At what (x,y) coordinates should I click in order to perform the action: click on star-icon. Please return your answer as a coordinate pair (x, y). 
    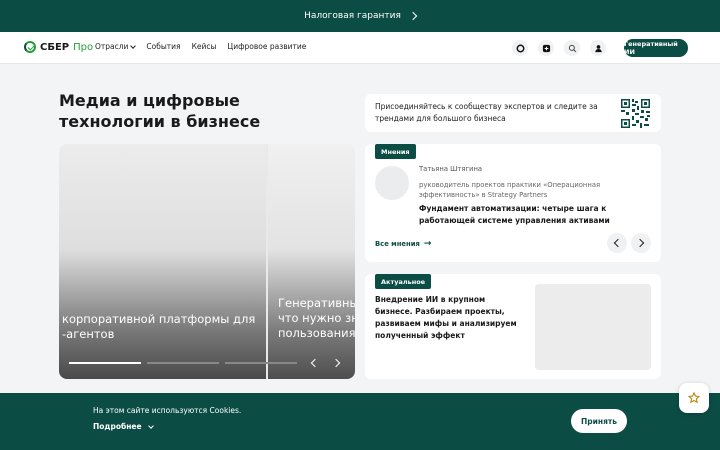
    Looking at the image, I should click on (694, 398).